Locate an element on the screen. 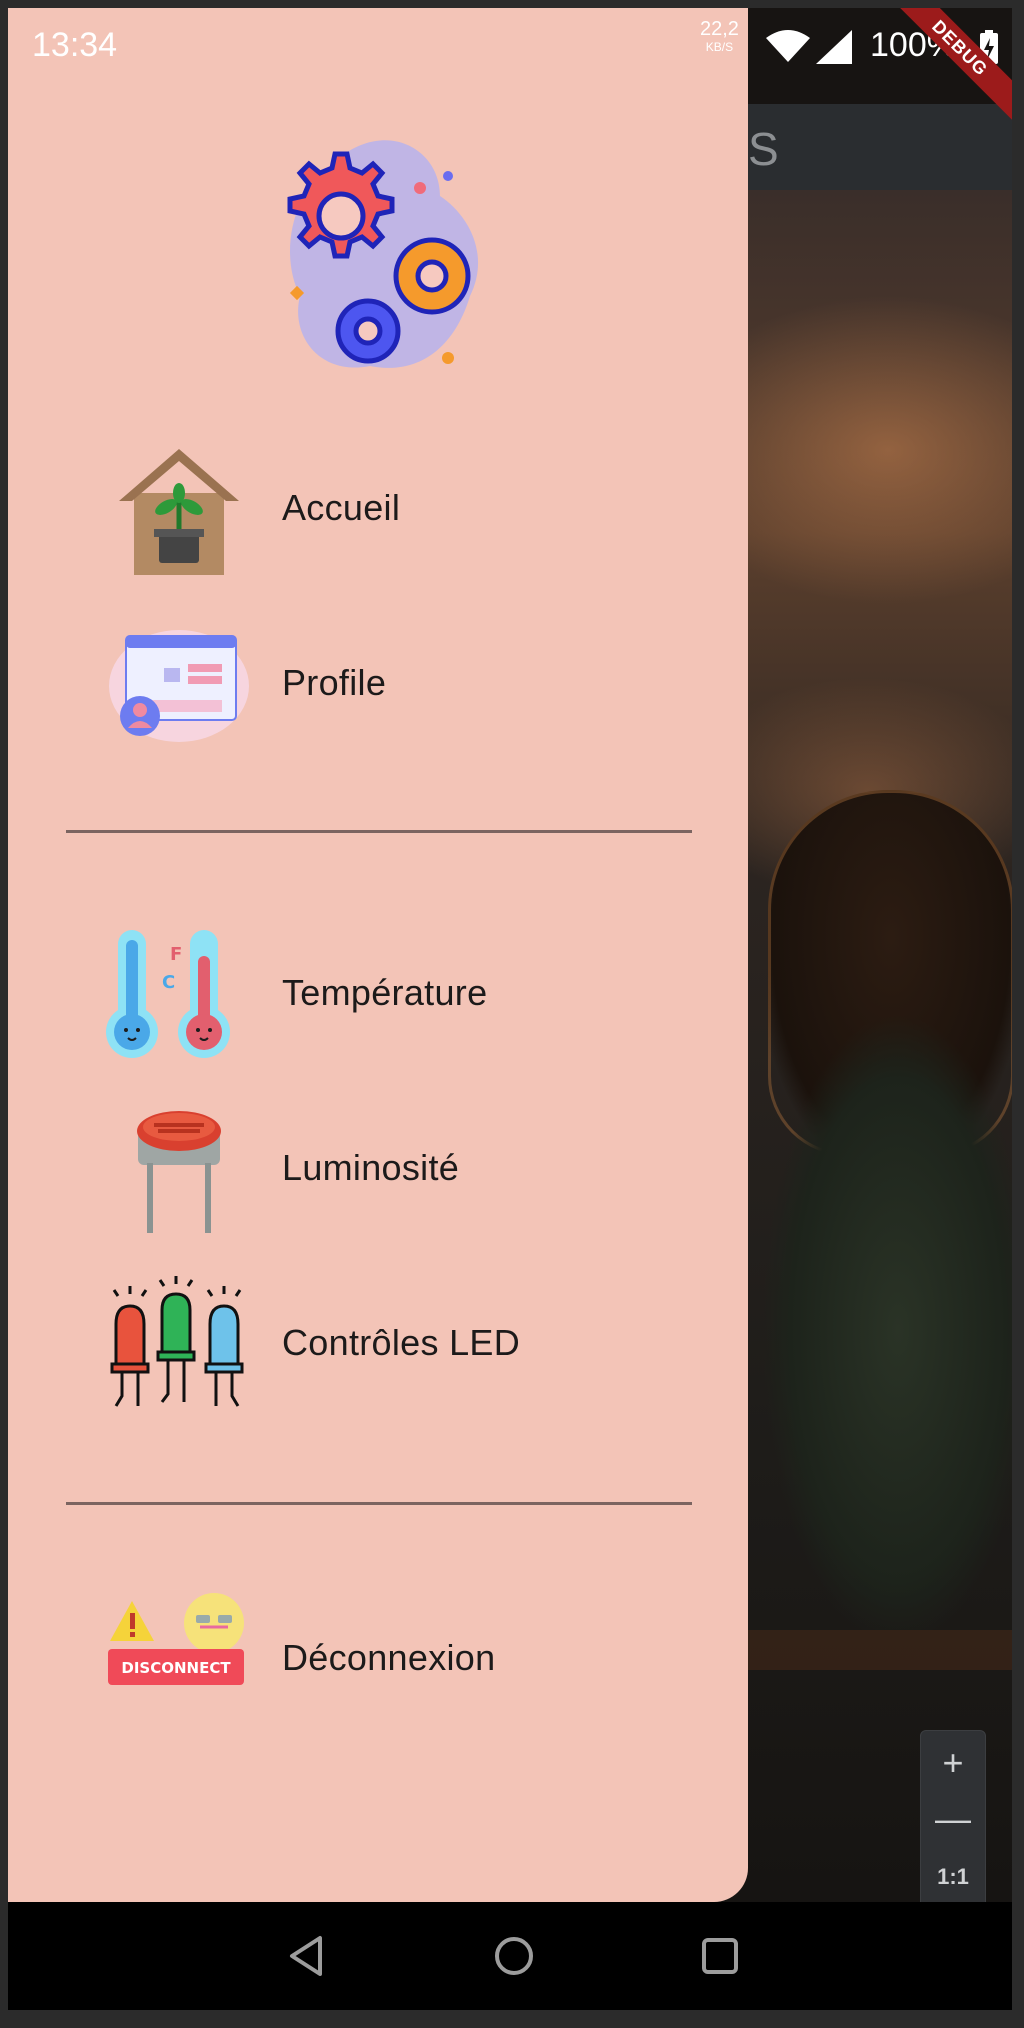 This screenshot has width=1024, height=2028. drawer-item-accueil: Accueil is located at coordinates (378, 508).